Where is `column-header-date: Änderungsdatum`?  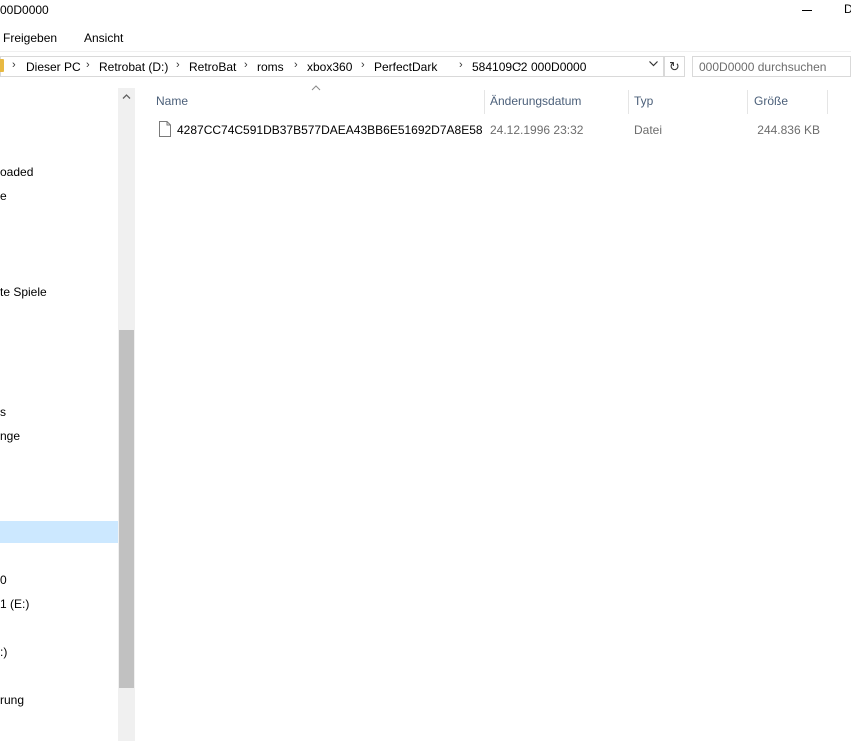 column-header-date: Änderungsdatum is located at coordinates (535, 103).